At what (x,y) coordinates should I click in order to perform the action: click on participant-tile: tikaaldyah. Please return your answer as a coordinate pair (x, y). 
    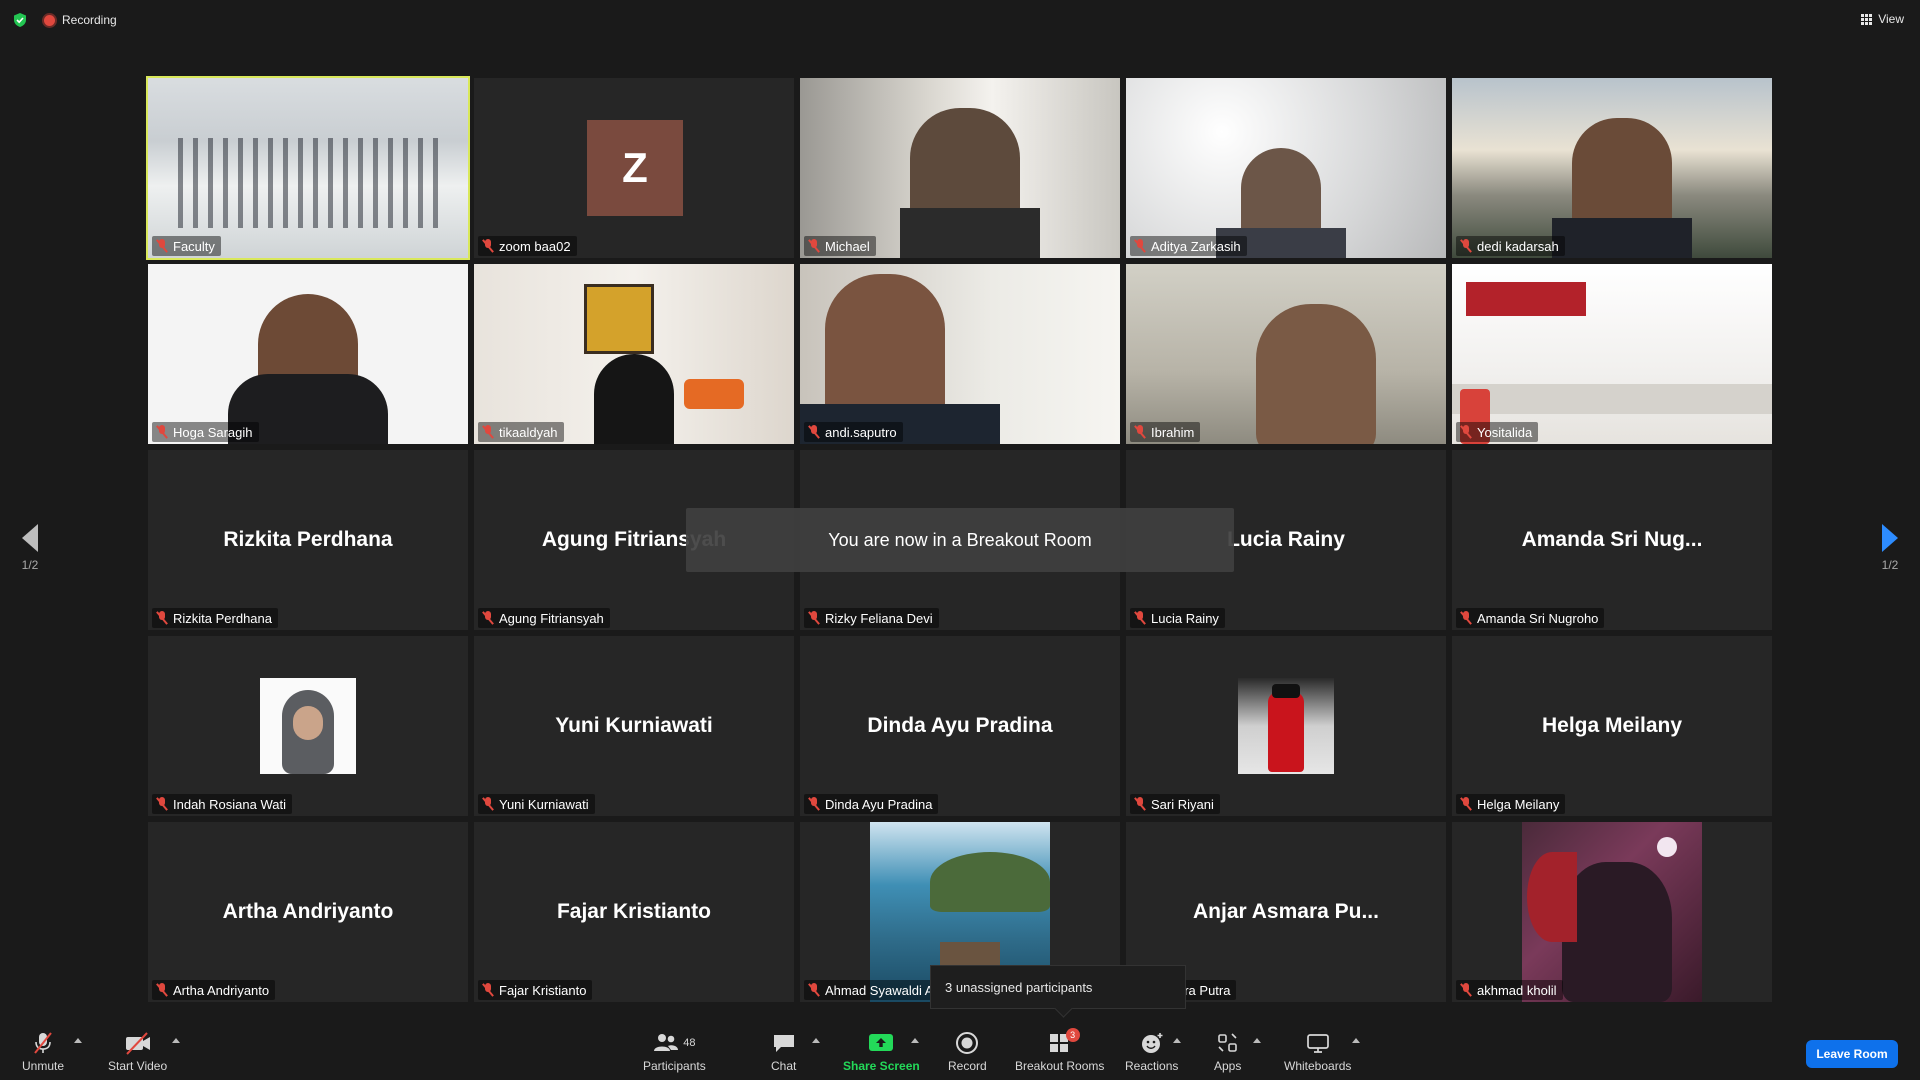
    Looking at the image, I should click on (634, 354).